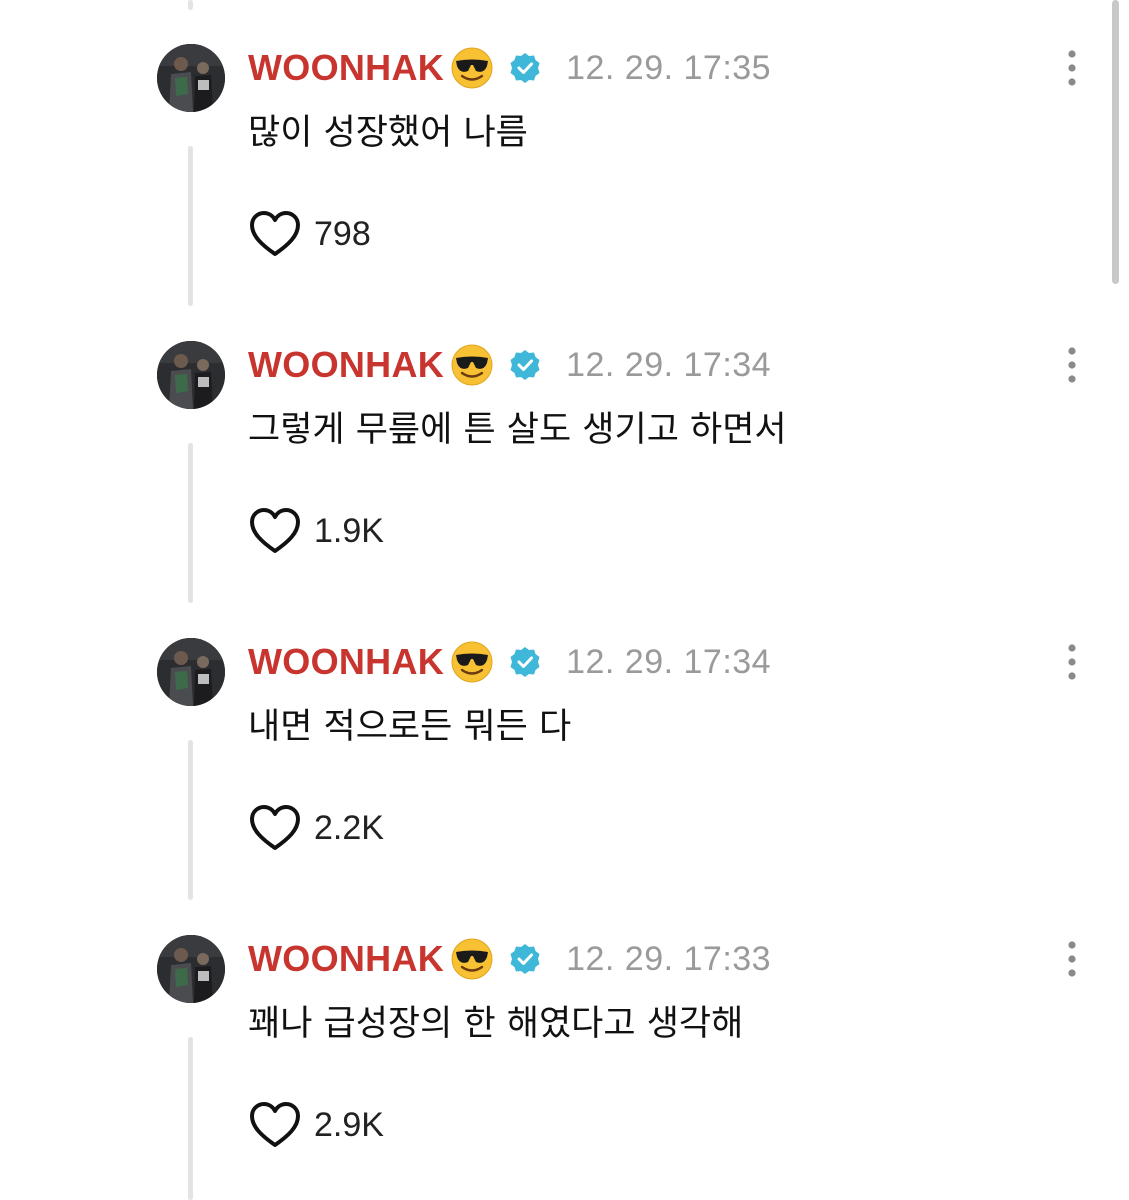 The image size is (1129, 1200). Describe the element at coordinates (349, 530) in the screenshot. I see `like-count: 1.9K` at that location.